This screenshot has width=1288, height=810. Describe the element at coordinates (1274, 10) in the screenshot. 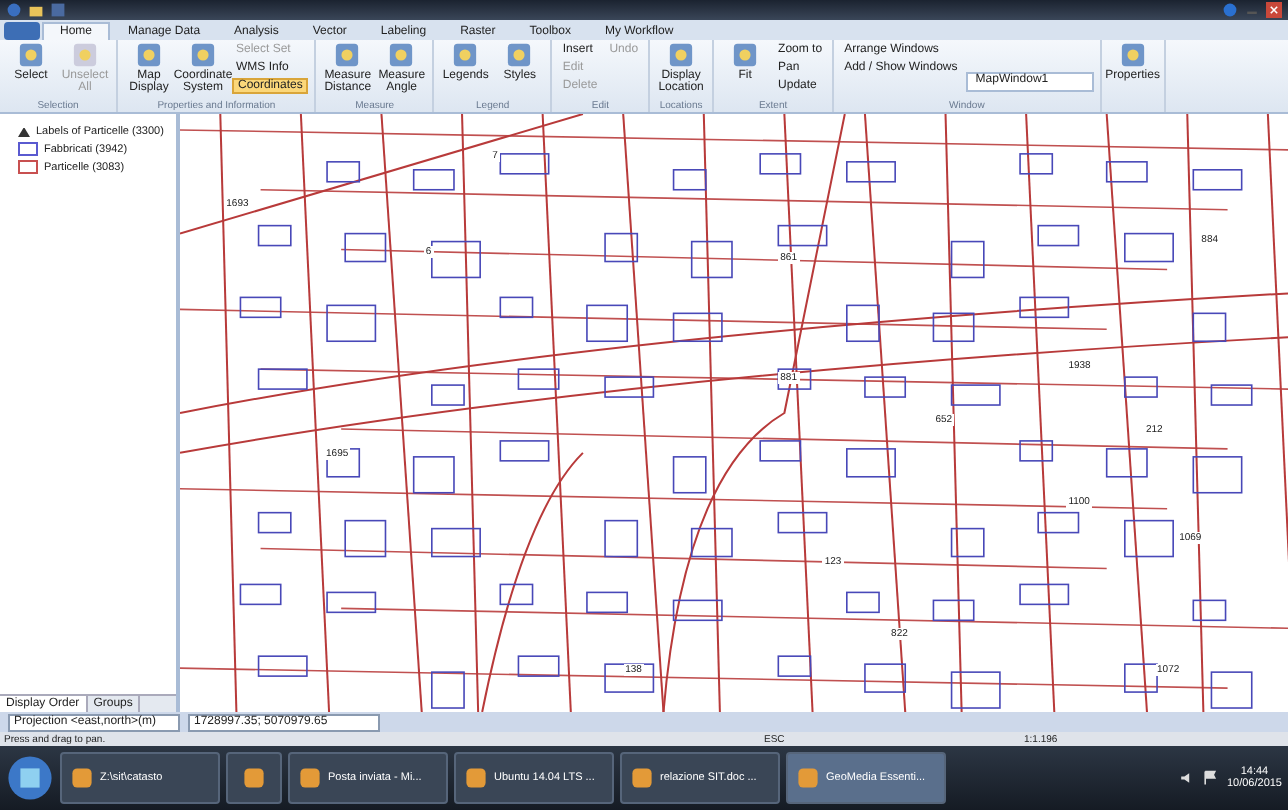

I see `close-icon` at that location.